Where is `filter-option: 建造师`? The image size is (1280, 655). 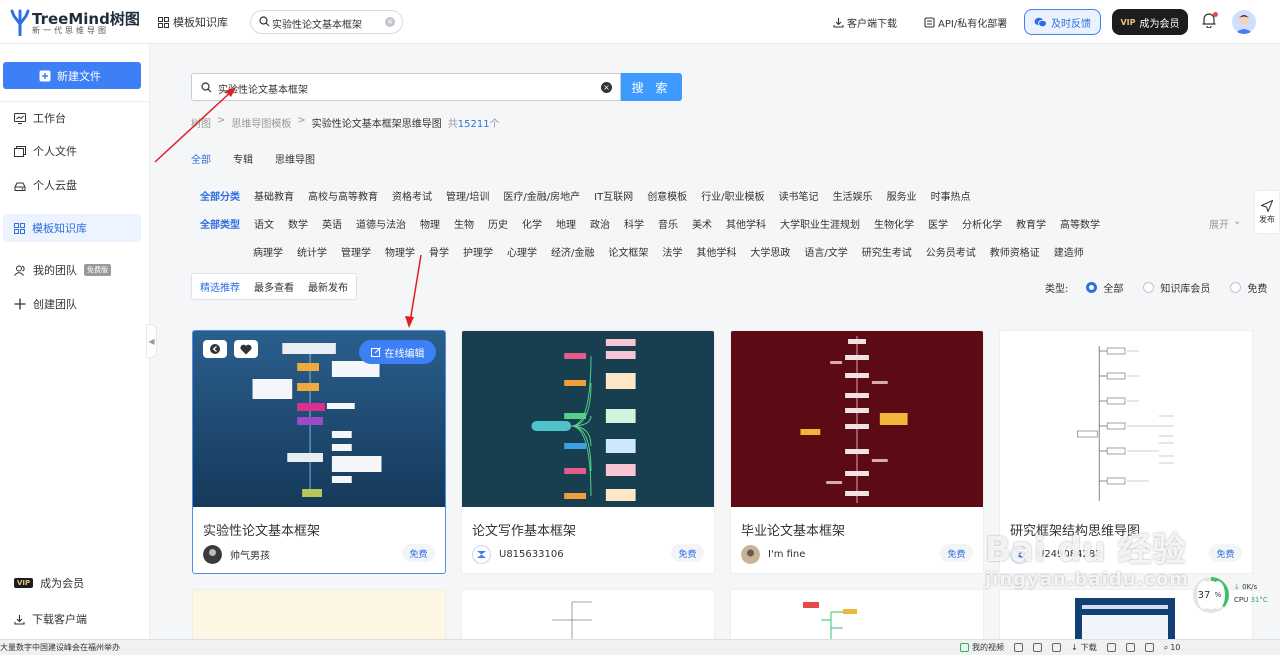 filter-option: 建造师 is located at coordinates (1069, 252).